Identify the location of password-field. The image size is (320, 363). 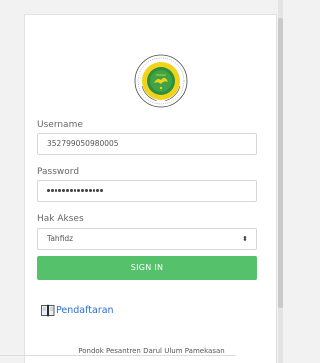
(147, 191).